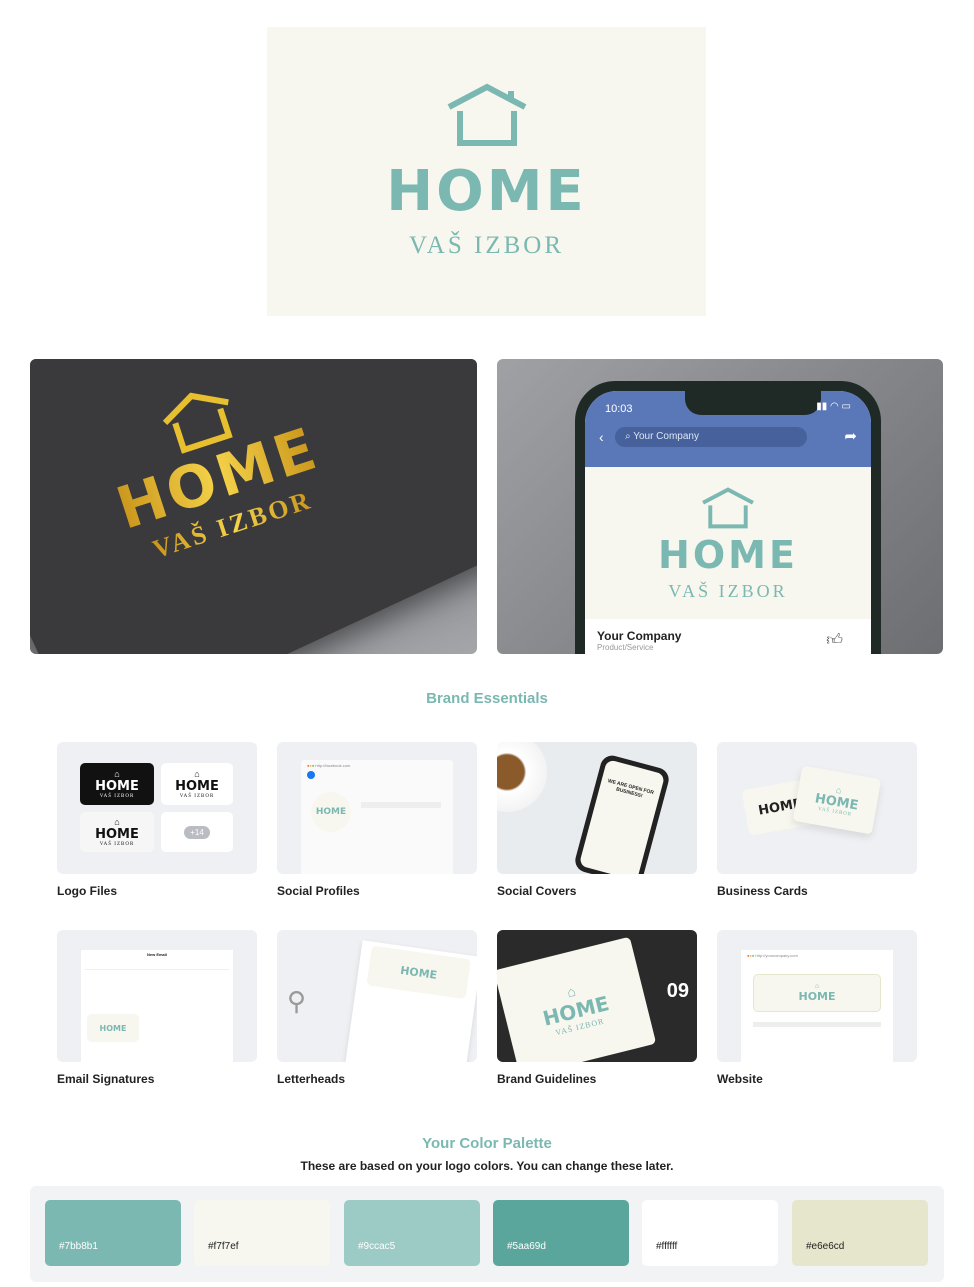 The image size is (974, 1287). Describe the element at coordinates (333, 765) in the screenshot. I see `browser-url: http://facebook.com` at that location.